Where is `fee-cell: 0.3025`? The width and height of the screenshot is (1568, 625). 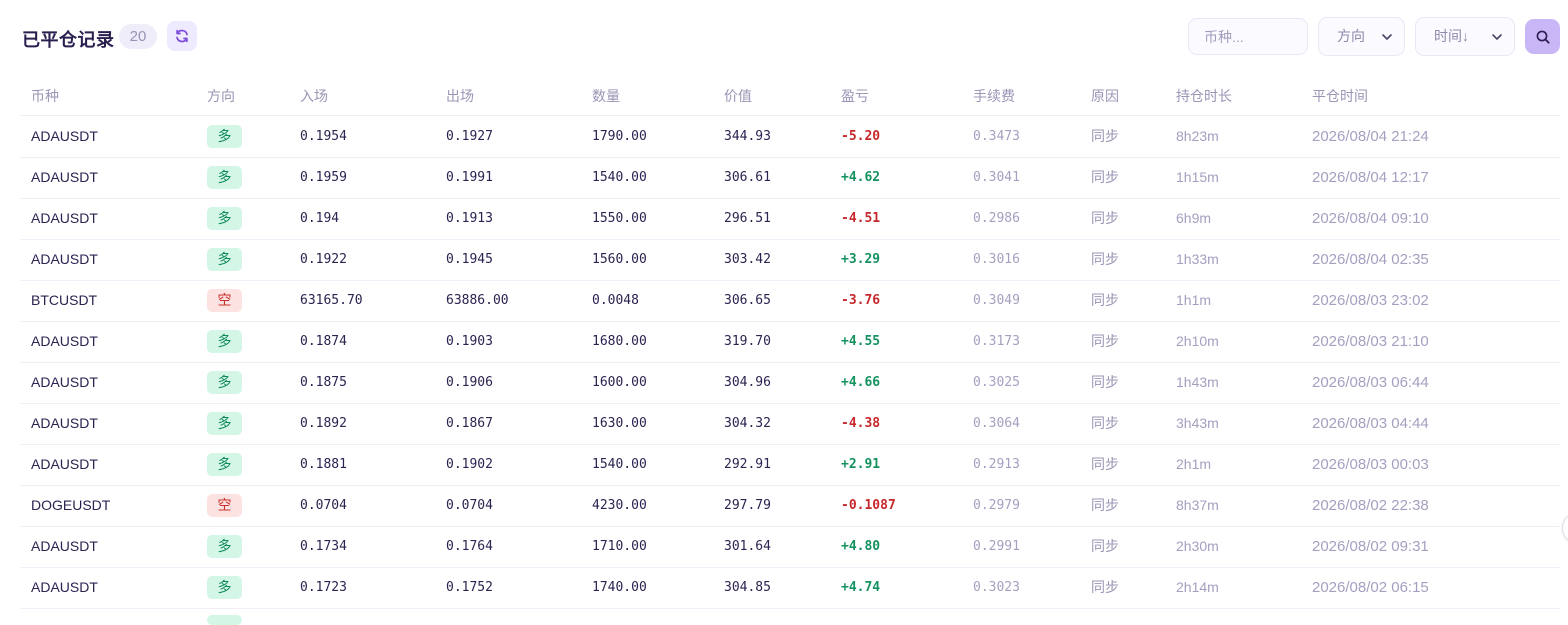
fee-cell: 0.3025 is located at coordinates (996, 382).